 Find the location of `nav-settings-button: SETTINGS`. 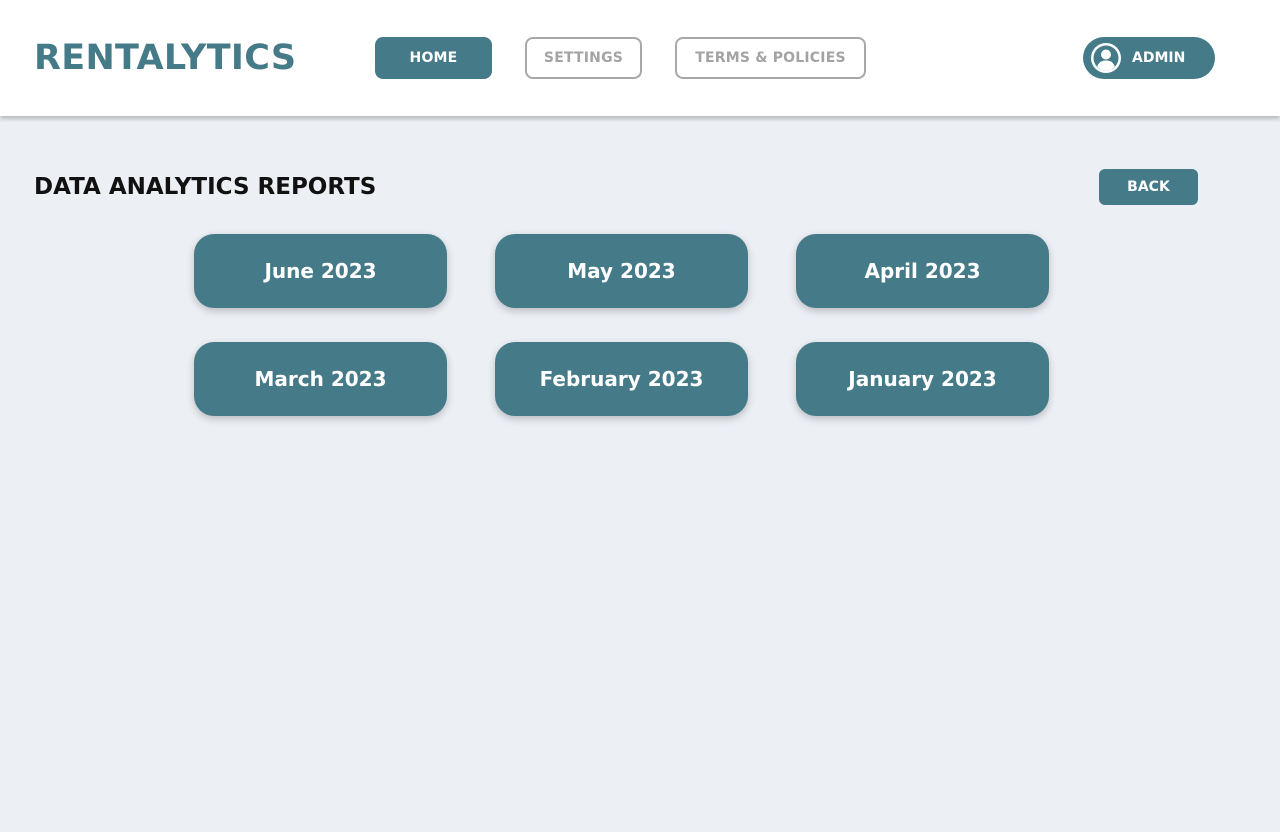

nav-settings-button: SETTINGS is located at coordinates (583, 58).